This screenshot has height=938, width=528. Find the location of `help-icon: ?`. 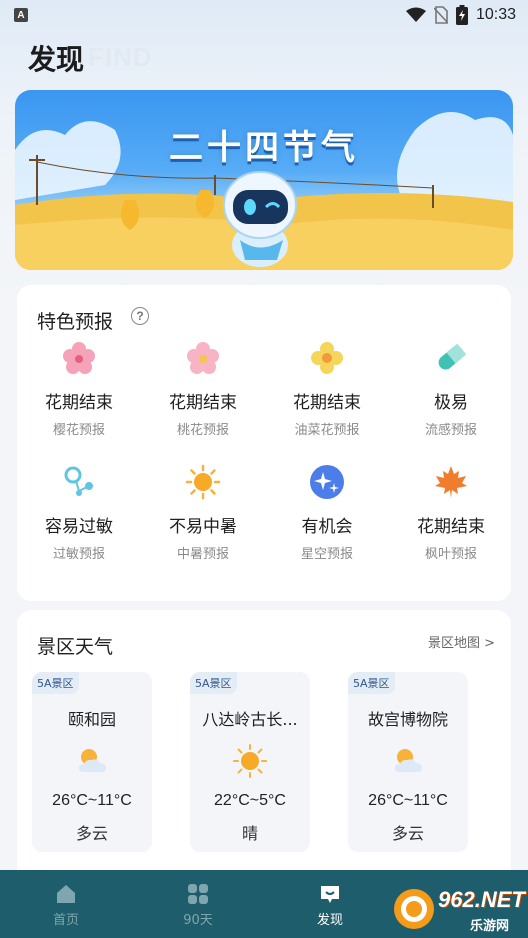

help-icon: ? is located at coordinates (140, 316).